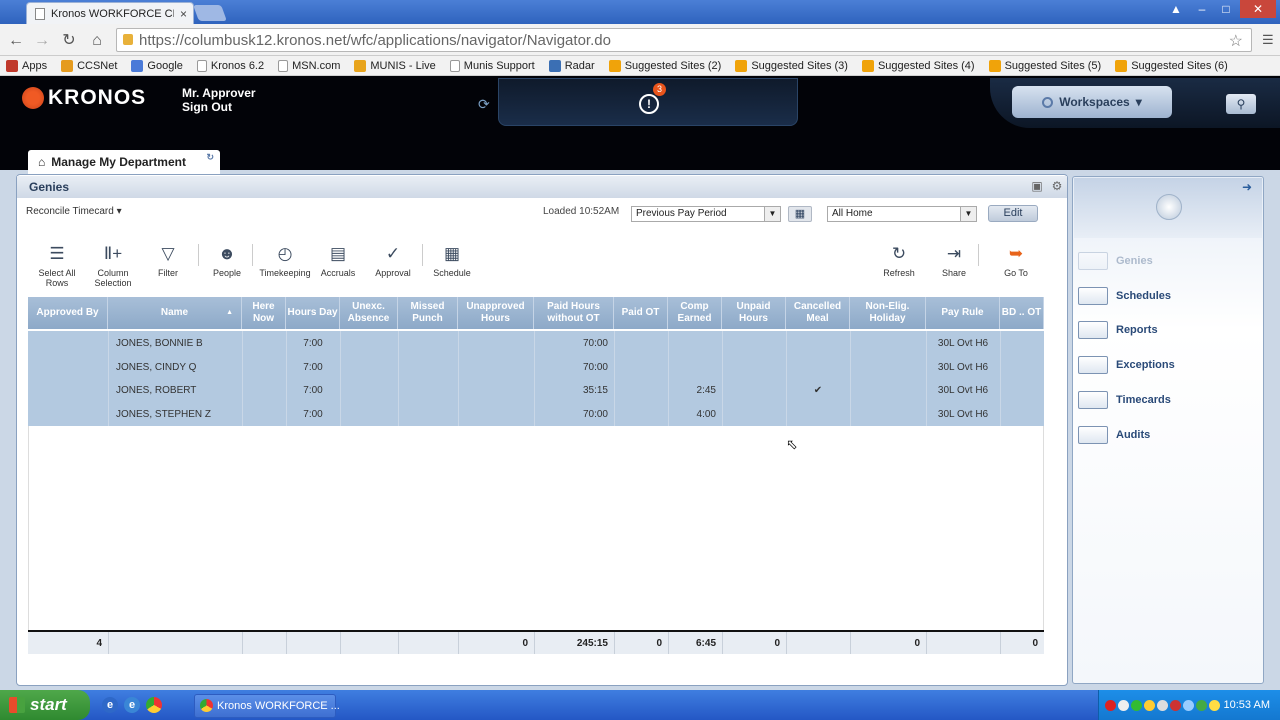  What do you see at coordinates (641, 313) in the screenshot?
I see `column-header: Paid OT` at bounding box center [641, 313].